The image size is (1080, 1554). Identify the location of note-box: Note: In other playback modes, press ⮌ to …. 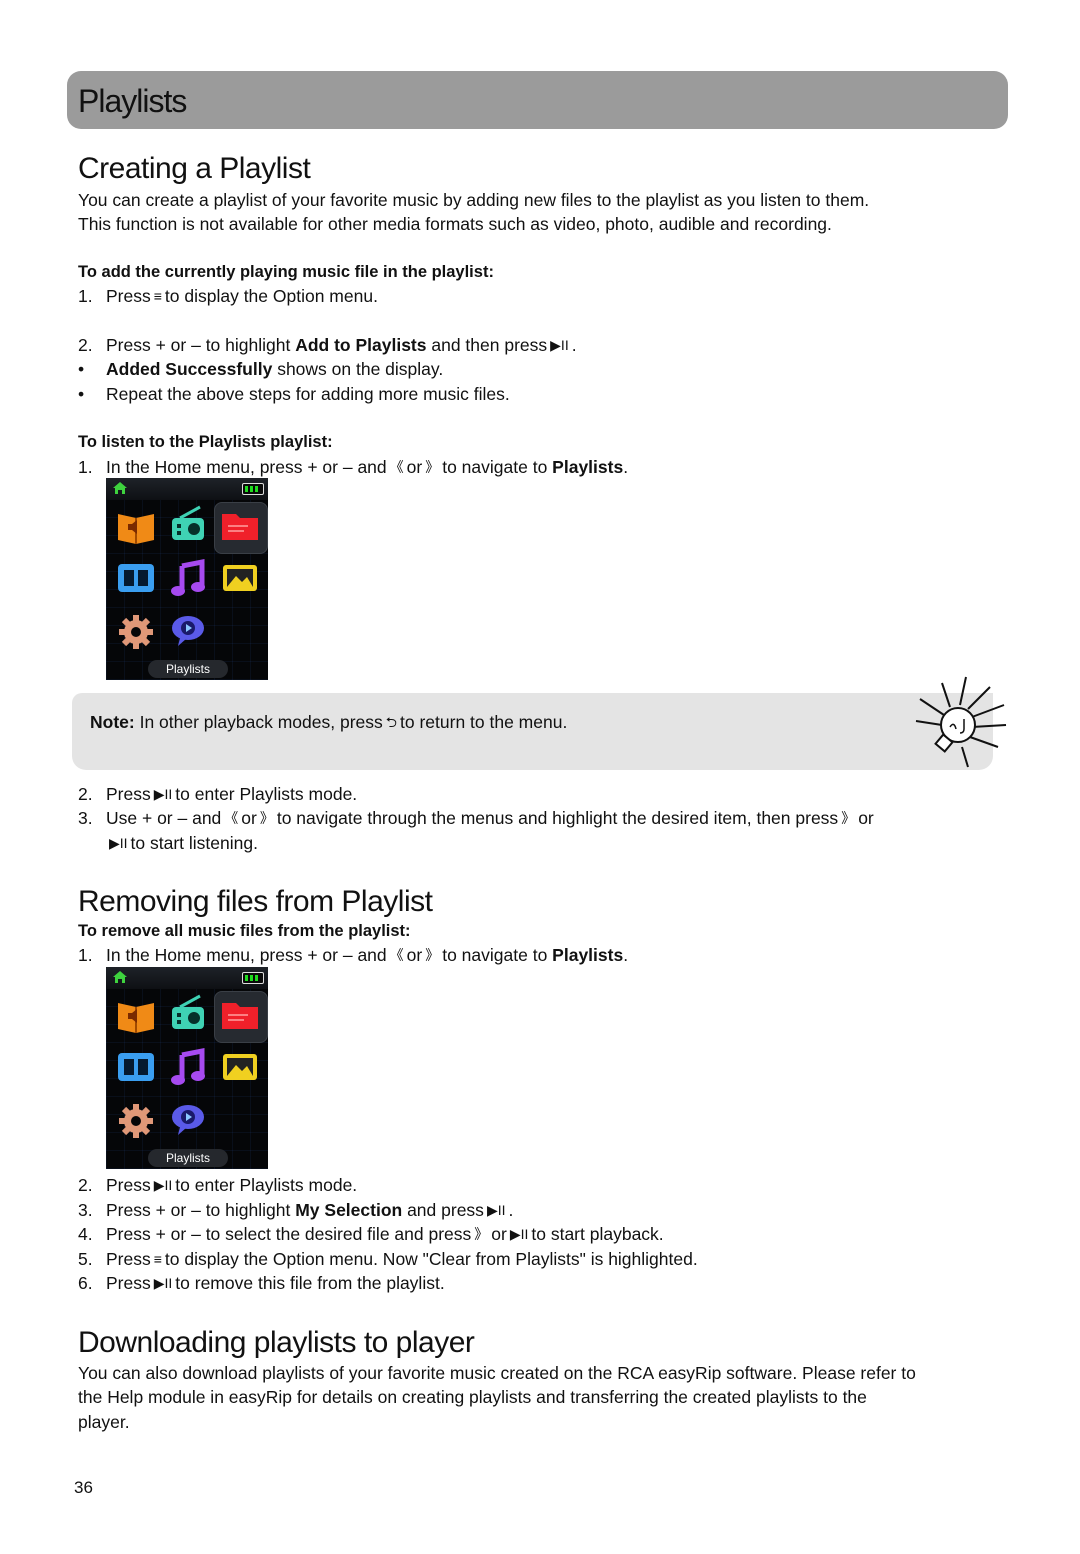
(532, 731).